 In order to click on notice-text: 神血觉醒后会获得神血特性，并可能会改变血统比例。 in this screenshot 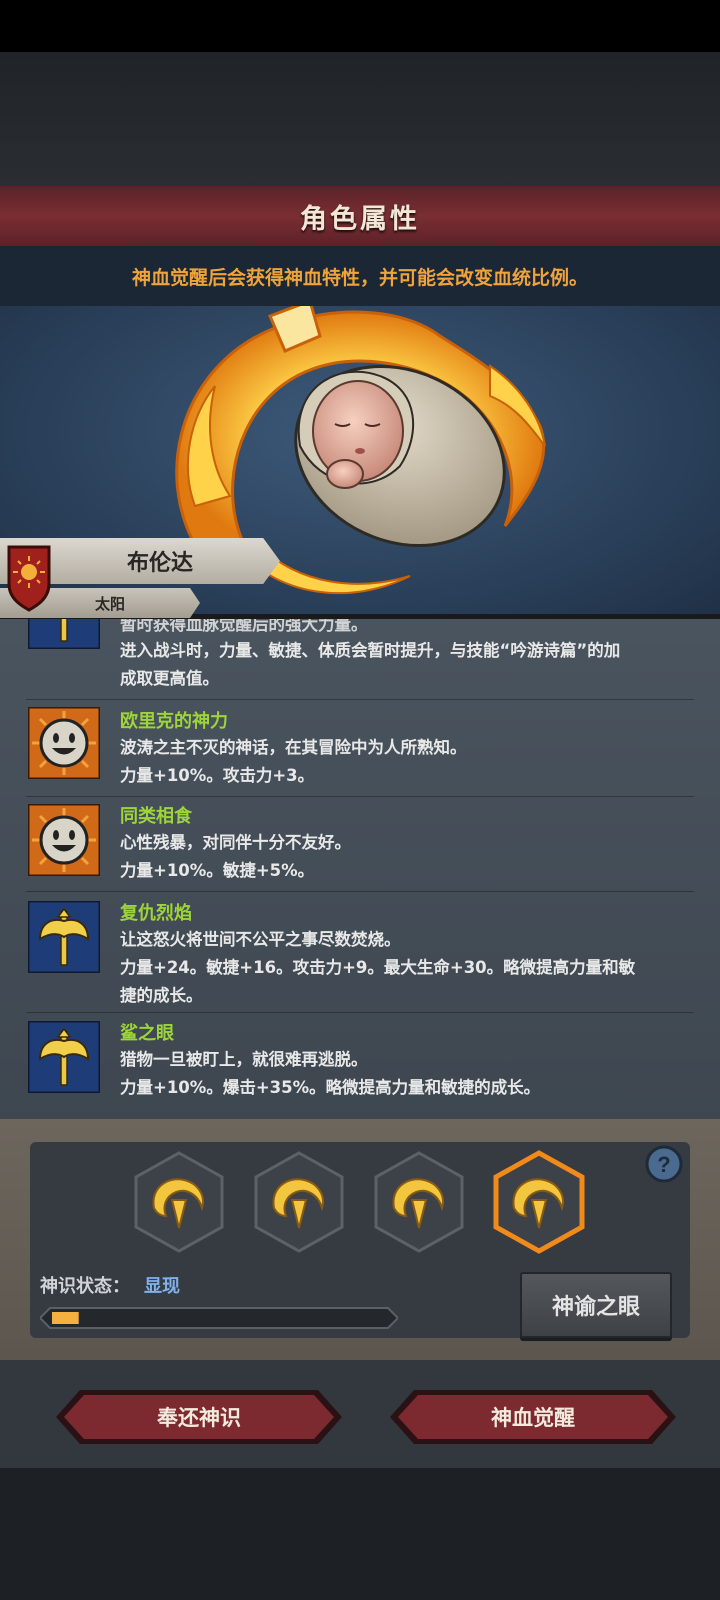, I will do `click(359, 277)`.